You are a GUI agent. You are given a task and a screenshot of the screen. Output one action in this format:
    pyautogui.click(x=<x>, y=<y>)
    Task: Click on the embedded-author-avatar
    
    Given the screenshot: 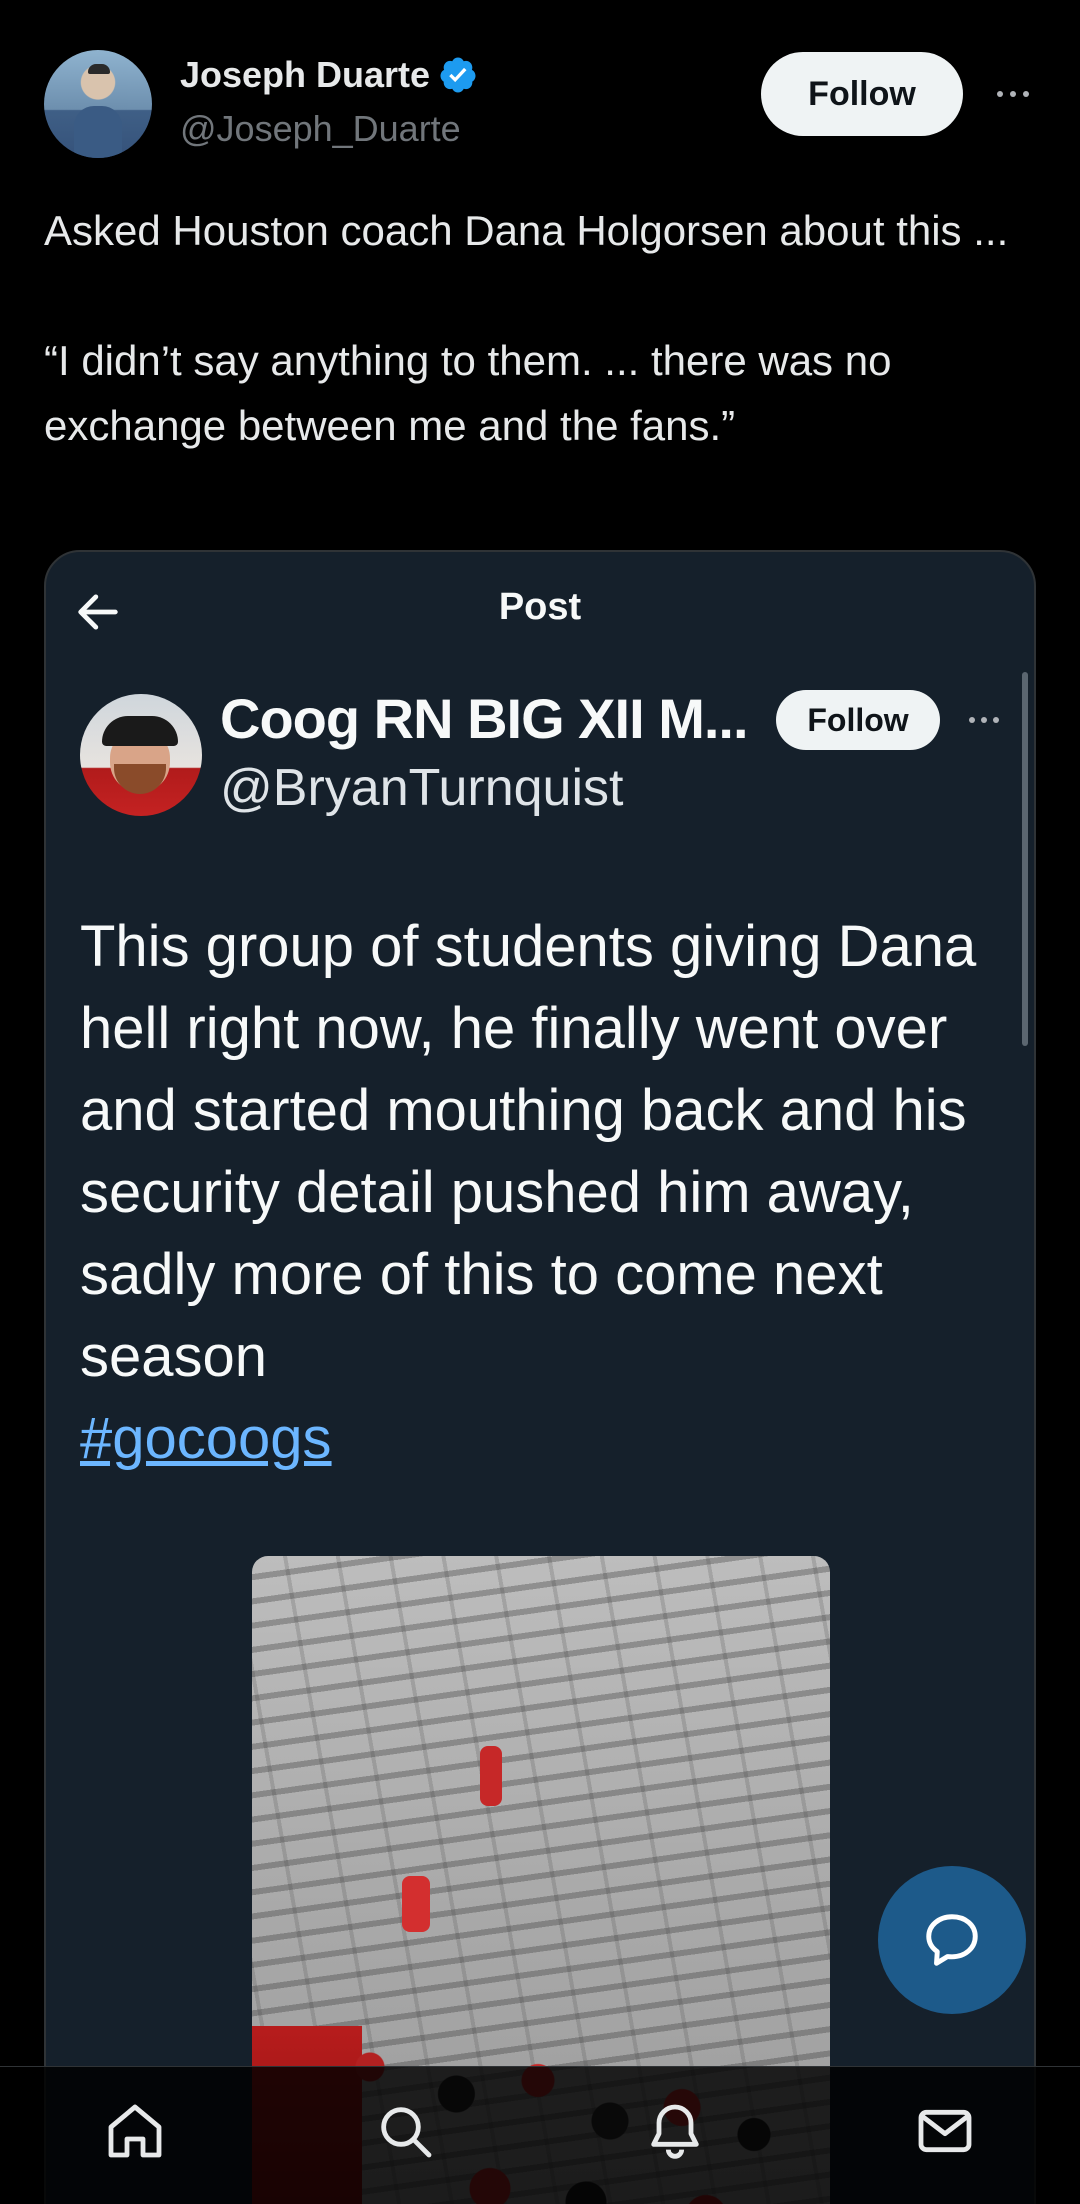 What is the action you would take?
    pyautogui.click(x=141, y=755)
    